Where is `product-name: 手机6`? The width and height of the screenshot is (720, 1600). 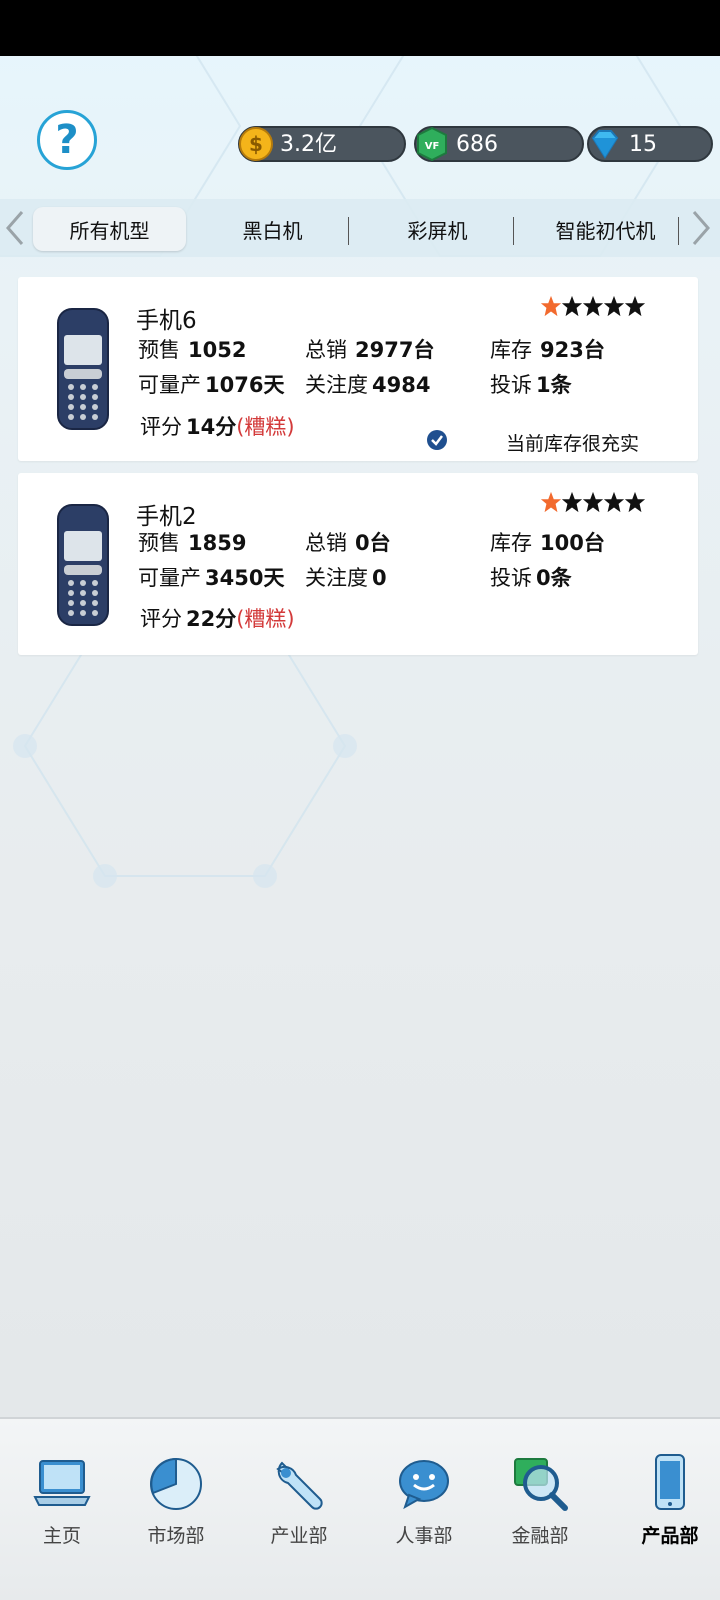
product-name: 手机6 is located at coordinates (166, 321).